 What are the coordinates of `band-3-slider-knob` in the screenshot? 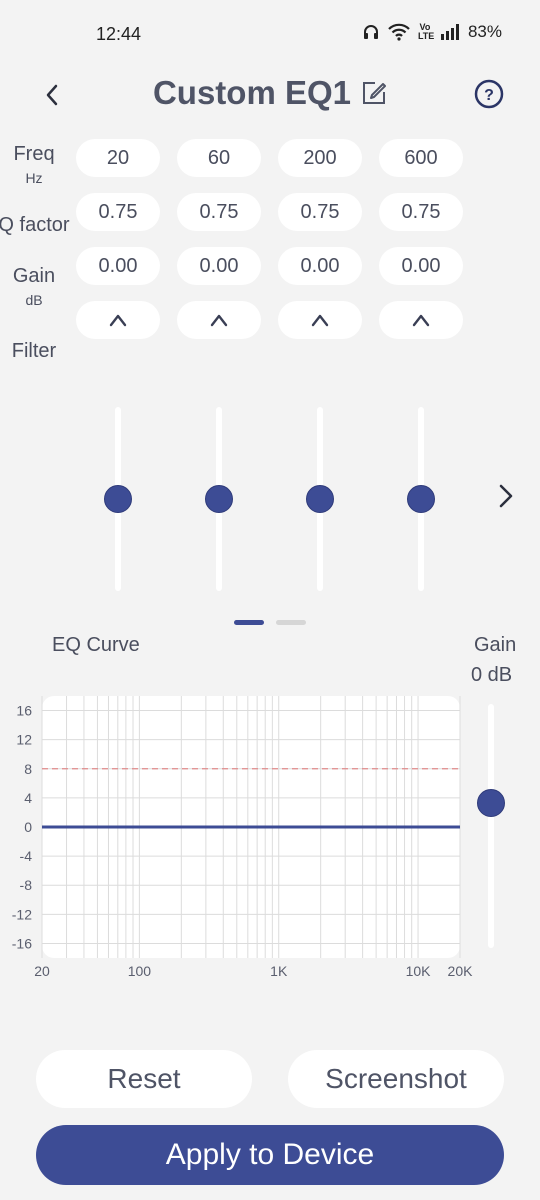 It's located at (320, 499).